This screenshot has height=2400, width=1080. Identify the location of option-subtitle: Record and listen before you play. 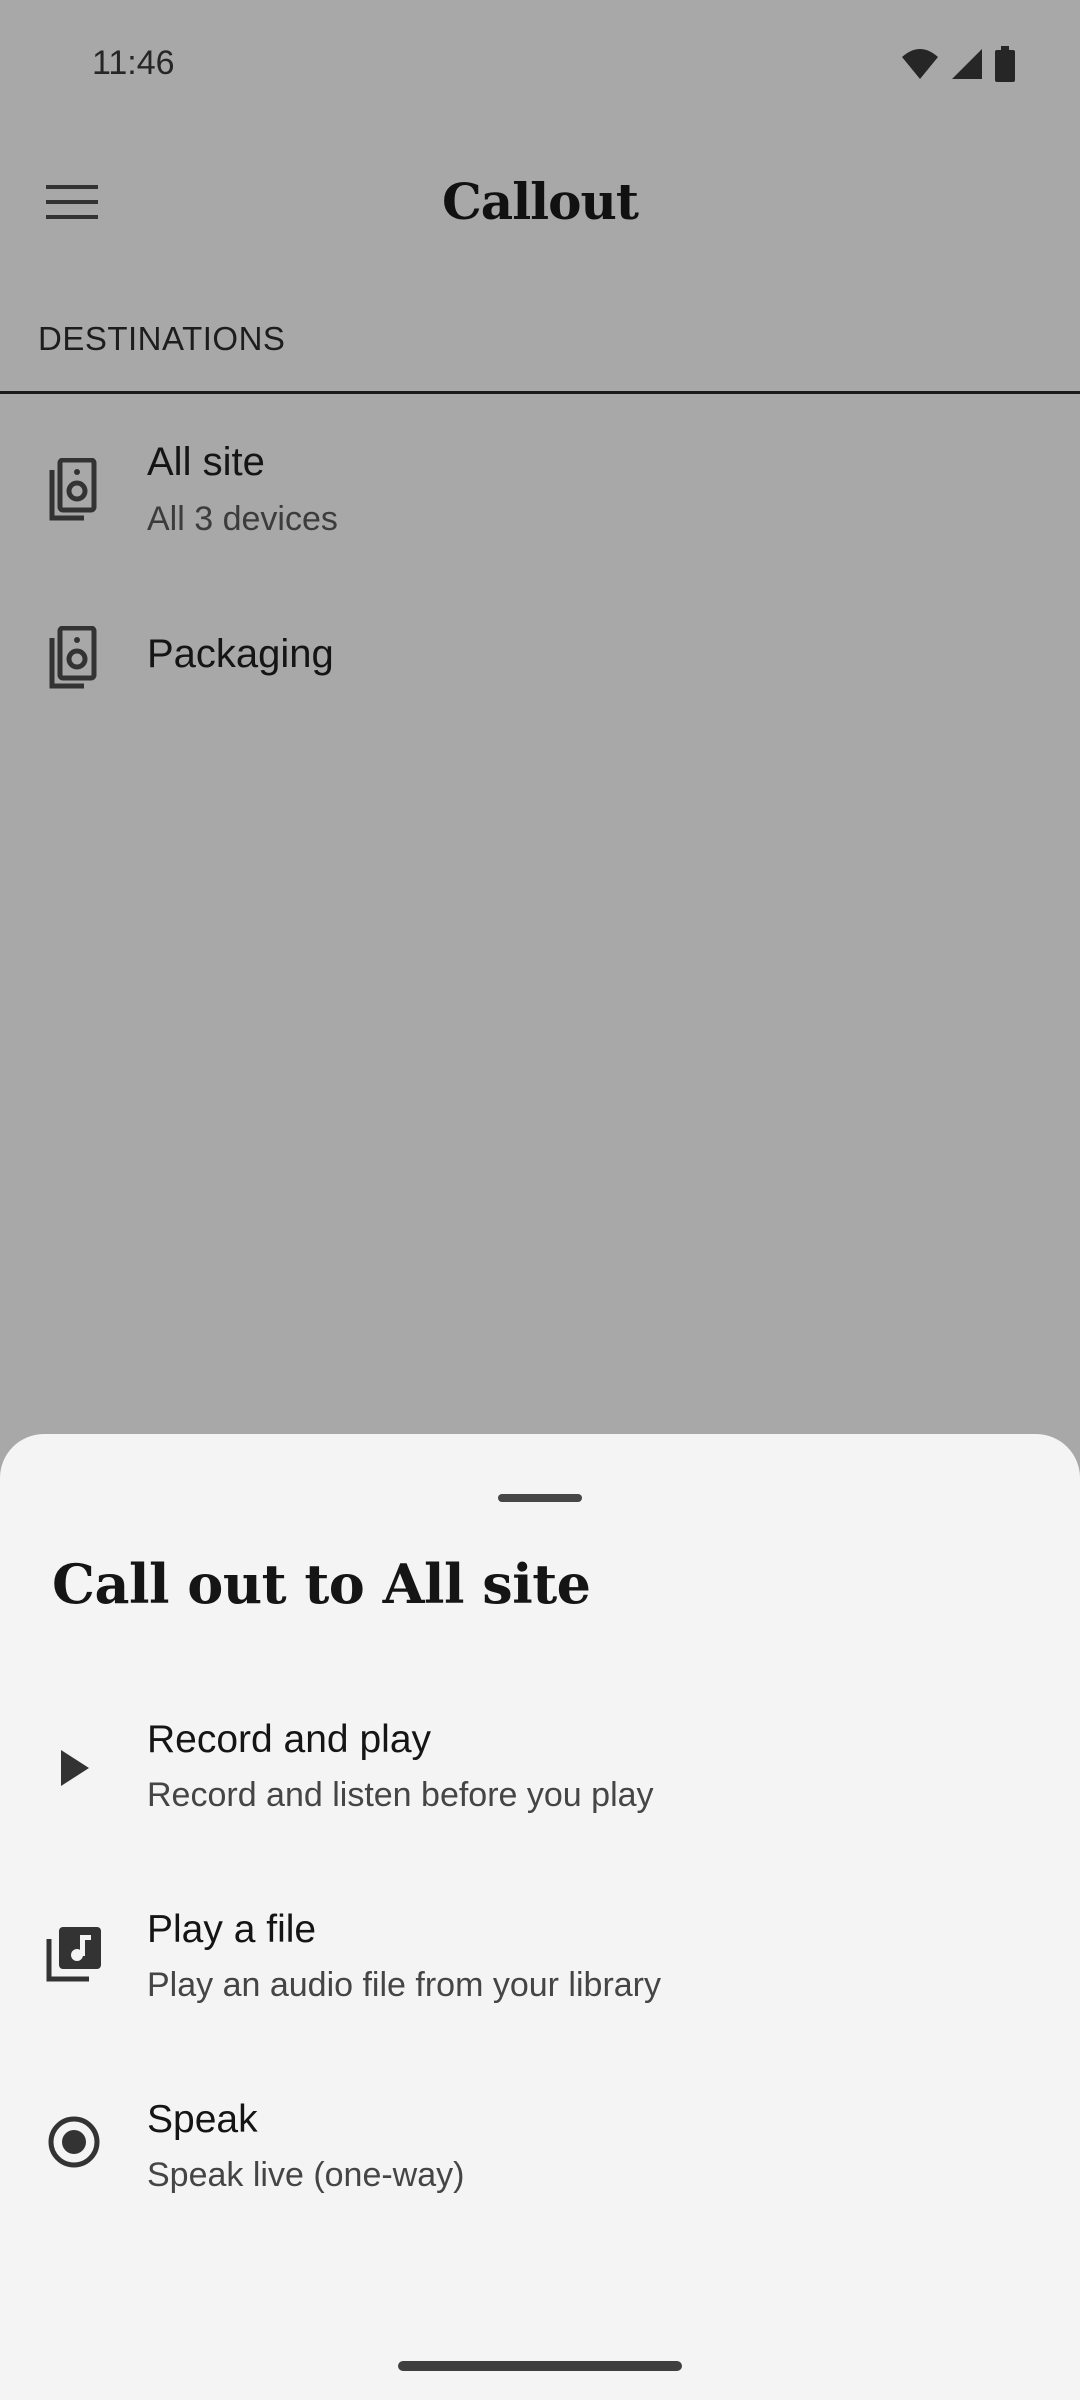
(400, 1795).